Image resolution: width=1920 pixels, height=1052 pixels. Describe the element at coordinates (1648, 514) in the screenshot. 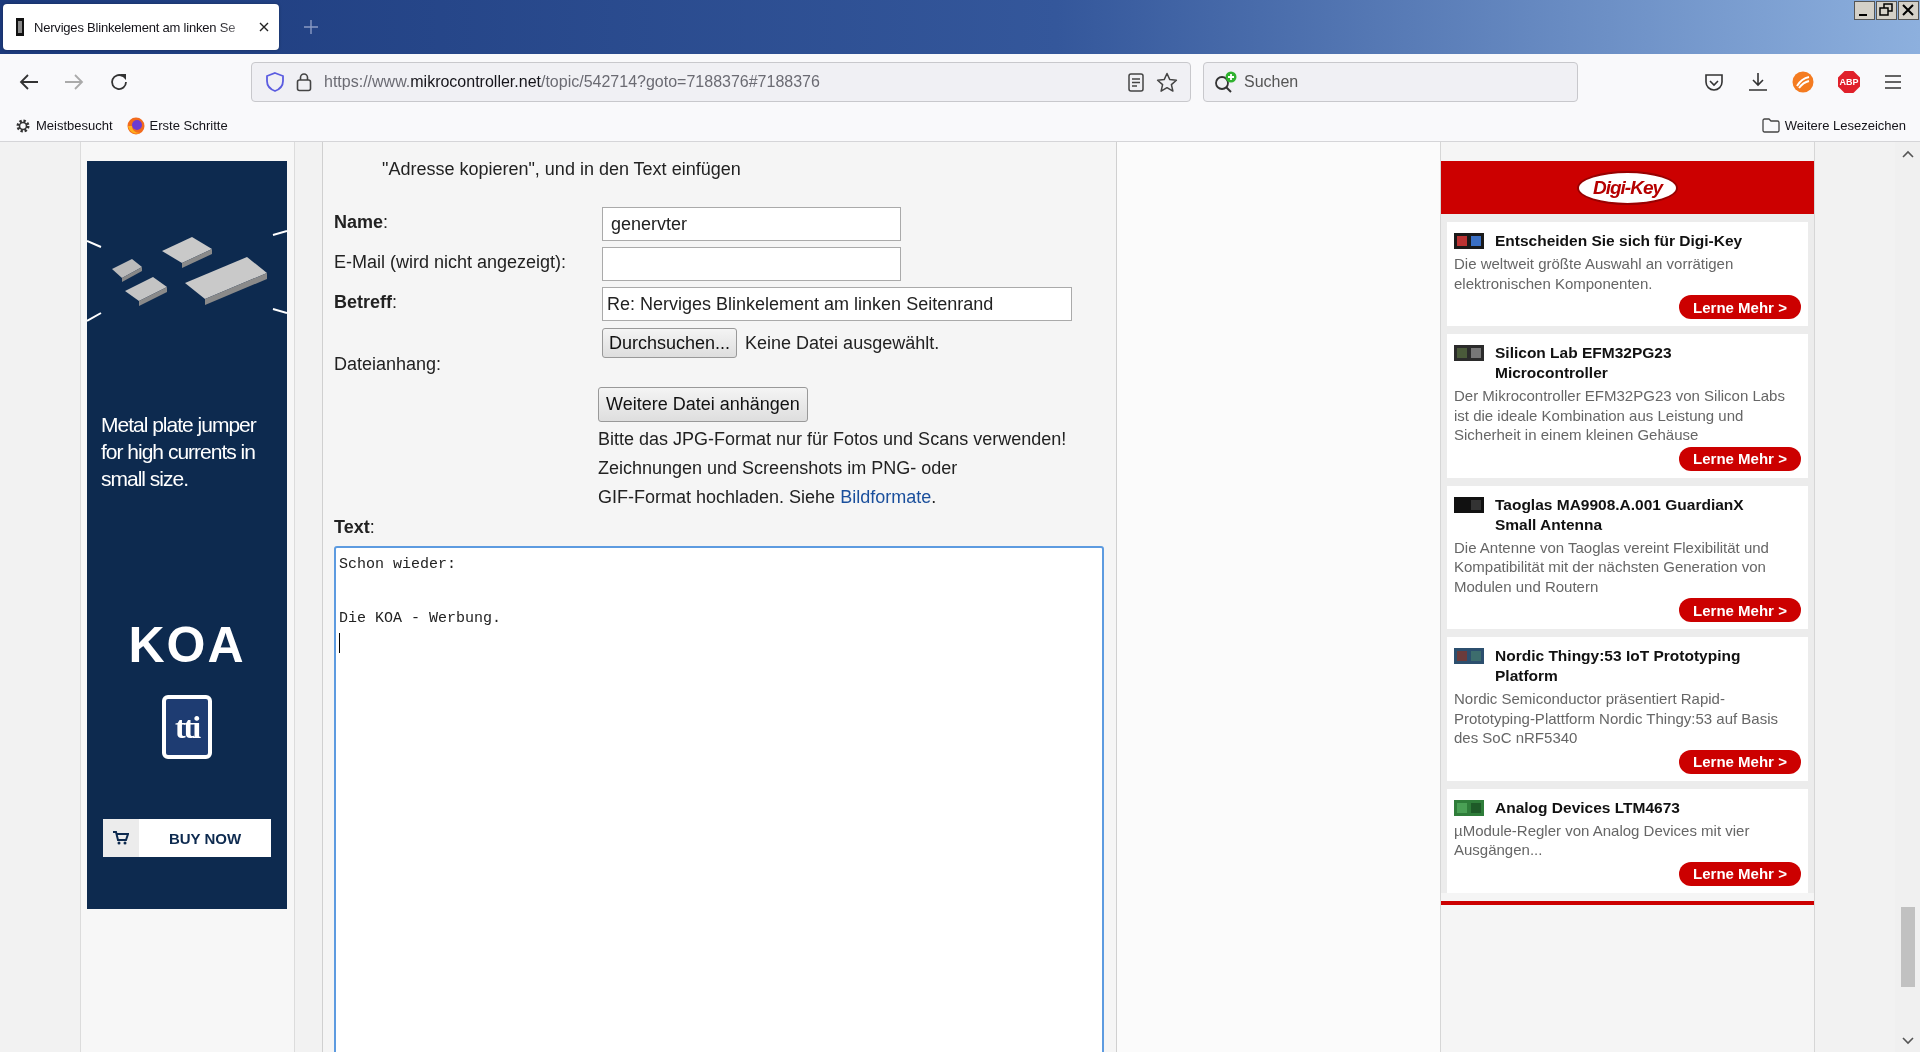

I see `ad-title: Taoglas MA9908.A.001 GuardianX Small Antenna` at that location.